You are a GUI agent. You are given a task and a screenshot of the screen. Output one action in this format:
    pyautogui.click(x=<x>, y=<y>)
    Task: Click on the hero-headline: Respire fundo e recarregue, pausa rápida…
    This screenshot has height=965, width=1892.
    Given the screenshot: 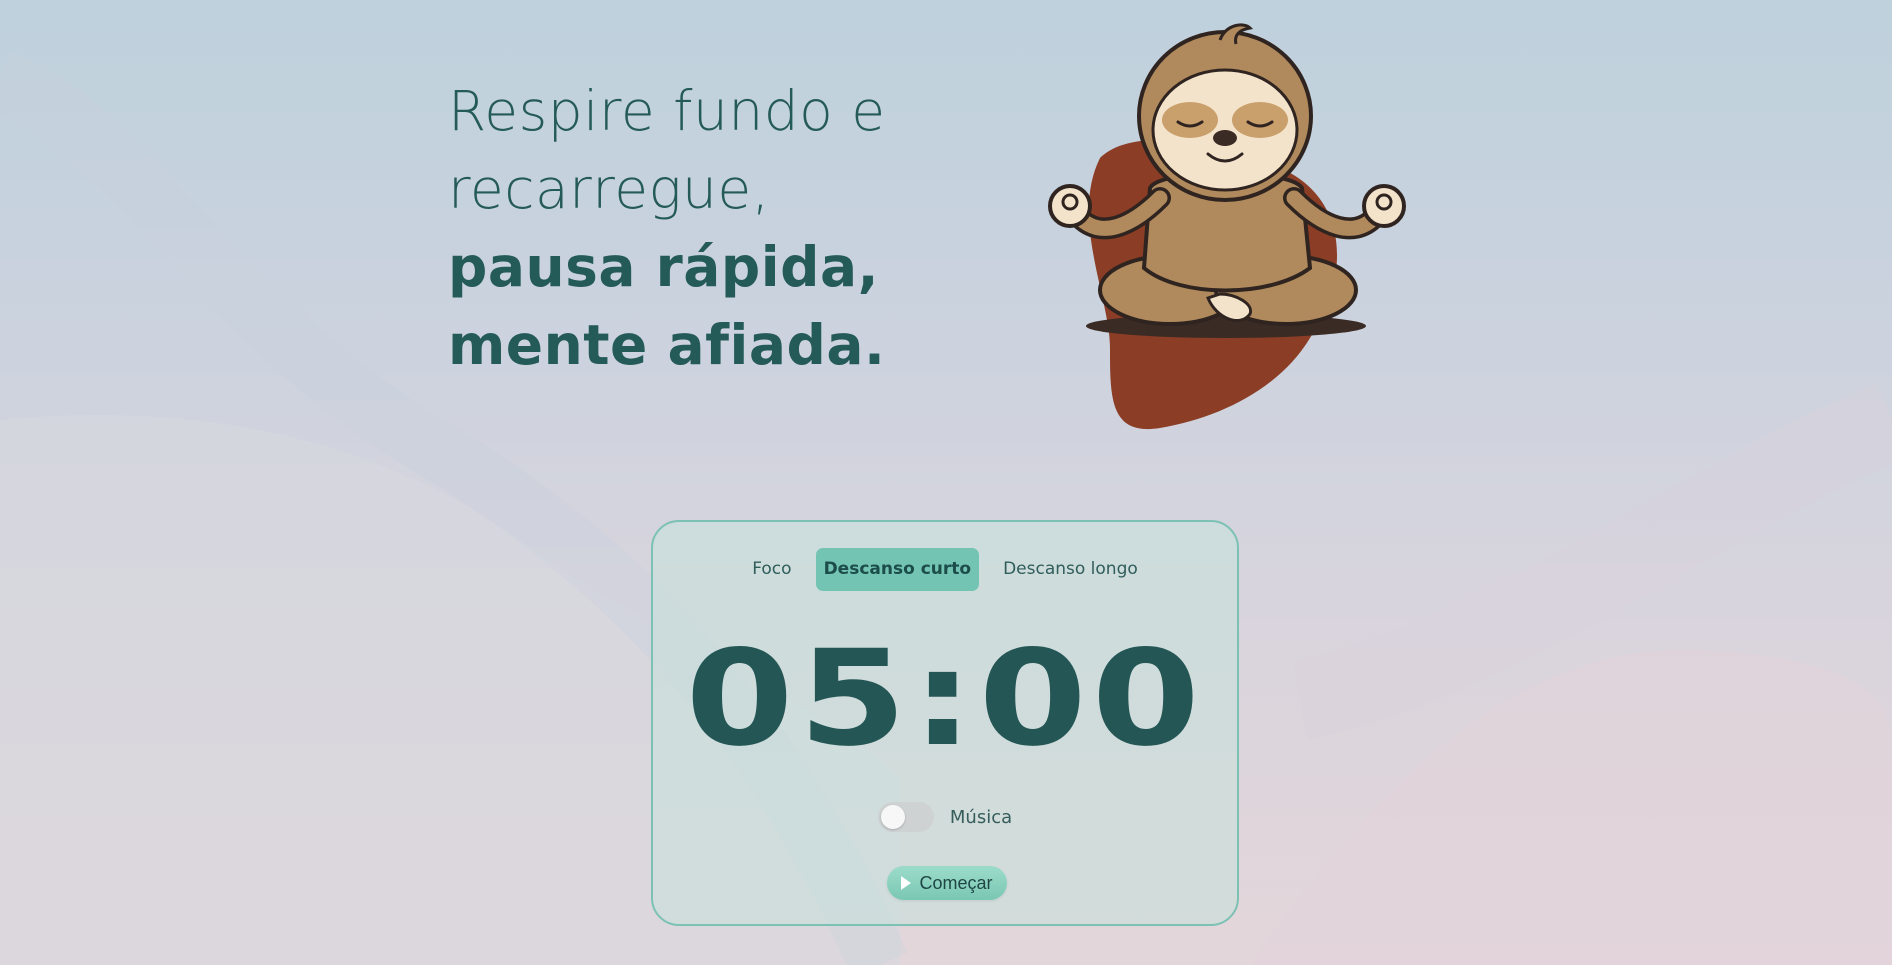 What is the action you would take?
    pyautogui.click(x=708, y=228)
    